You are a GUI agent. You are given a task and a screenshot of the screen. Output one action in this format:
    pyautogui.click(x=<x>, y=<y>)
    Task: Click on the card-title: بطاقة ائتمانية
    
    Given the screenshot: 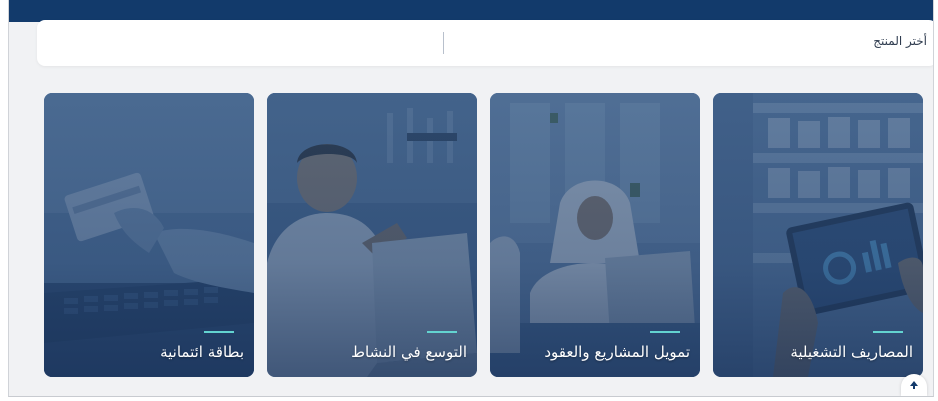 What is the action you would take?
    pyautogui.click(x=202, y=352)
    